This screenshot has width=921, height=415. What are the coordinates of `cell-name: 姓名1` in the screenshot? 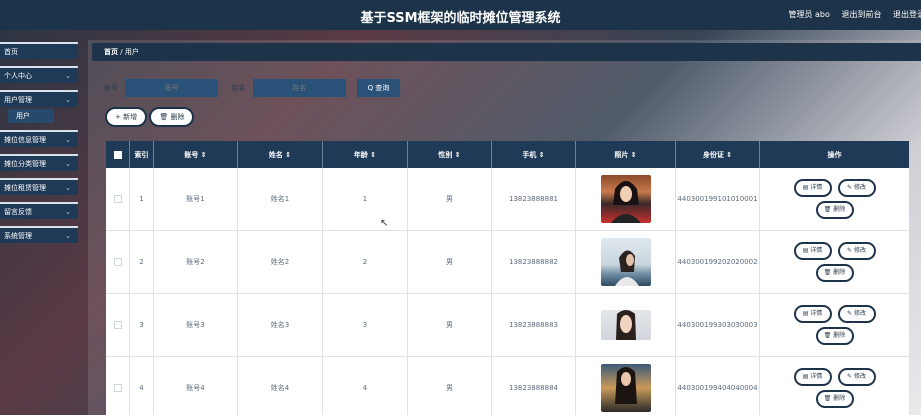 It's located at (280, 199).